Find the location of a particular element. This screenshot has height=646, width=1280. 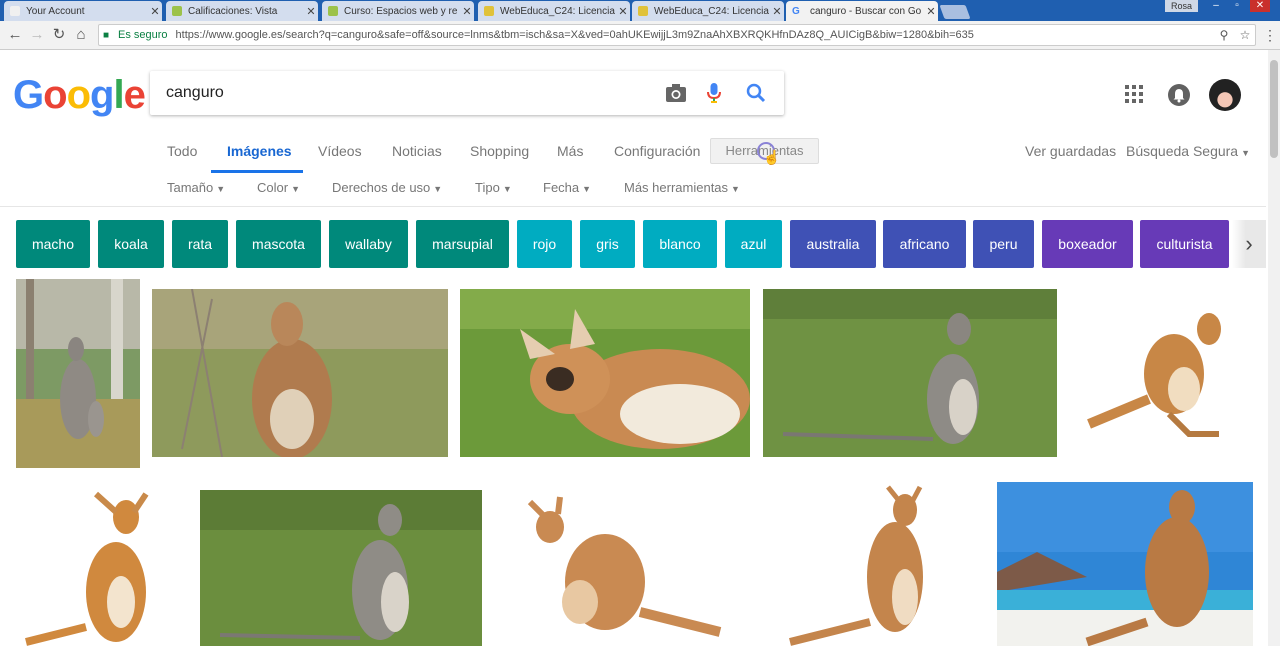

chip-australia: australia is located at coordinates (833, 244).